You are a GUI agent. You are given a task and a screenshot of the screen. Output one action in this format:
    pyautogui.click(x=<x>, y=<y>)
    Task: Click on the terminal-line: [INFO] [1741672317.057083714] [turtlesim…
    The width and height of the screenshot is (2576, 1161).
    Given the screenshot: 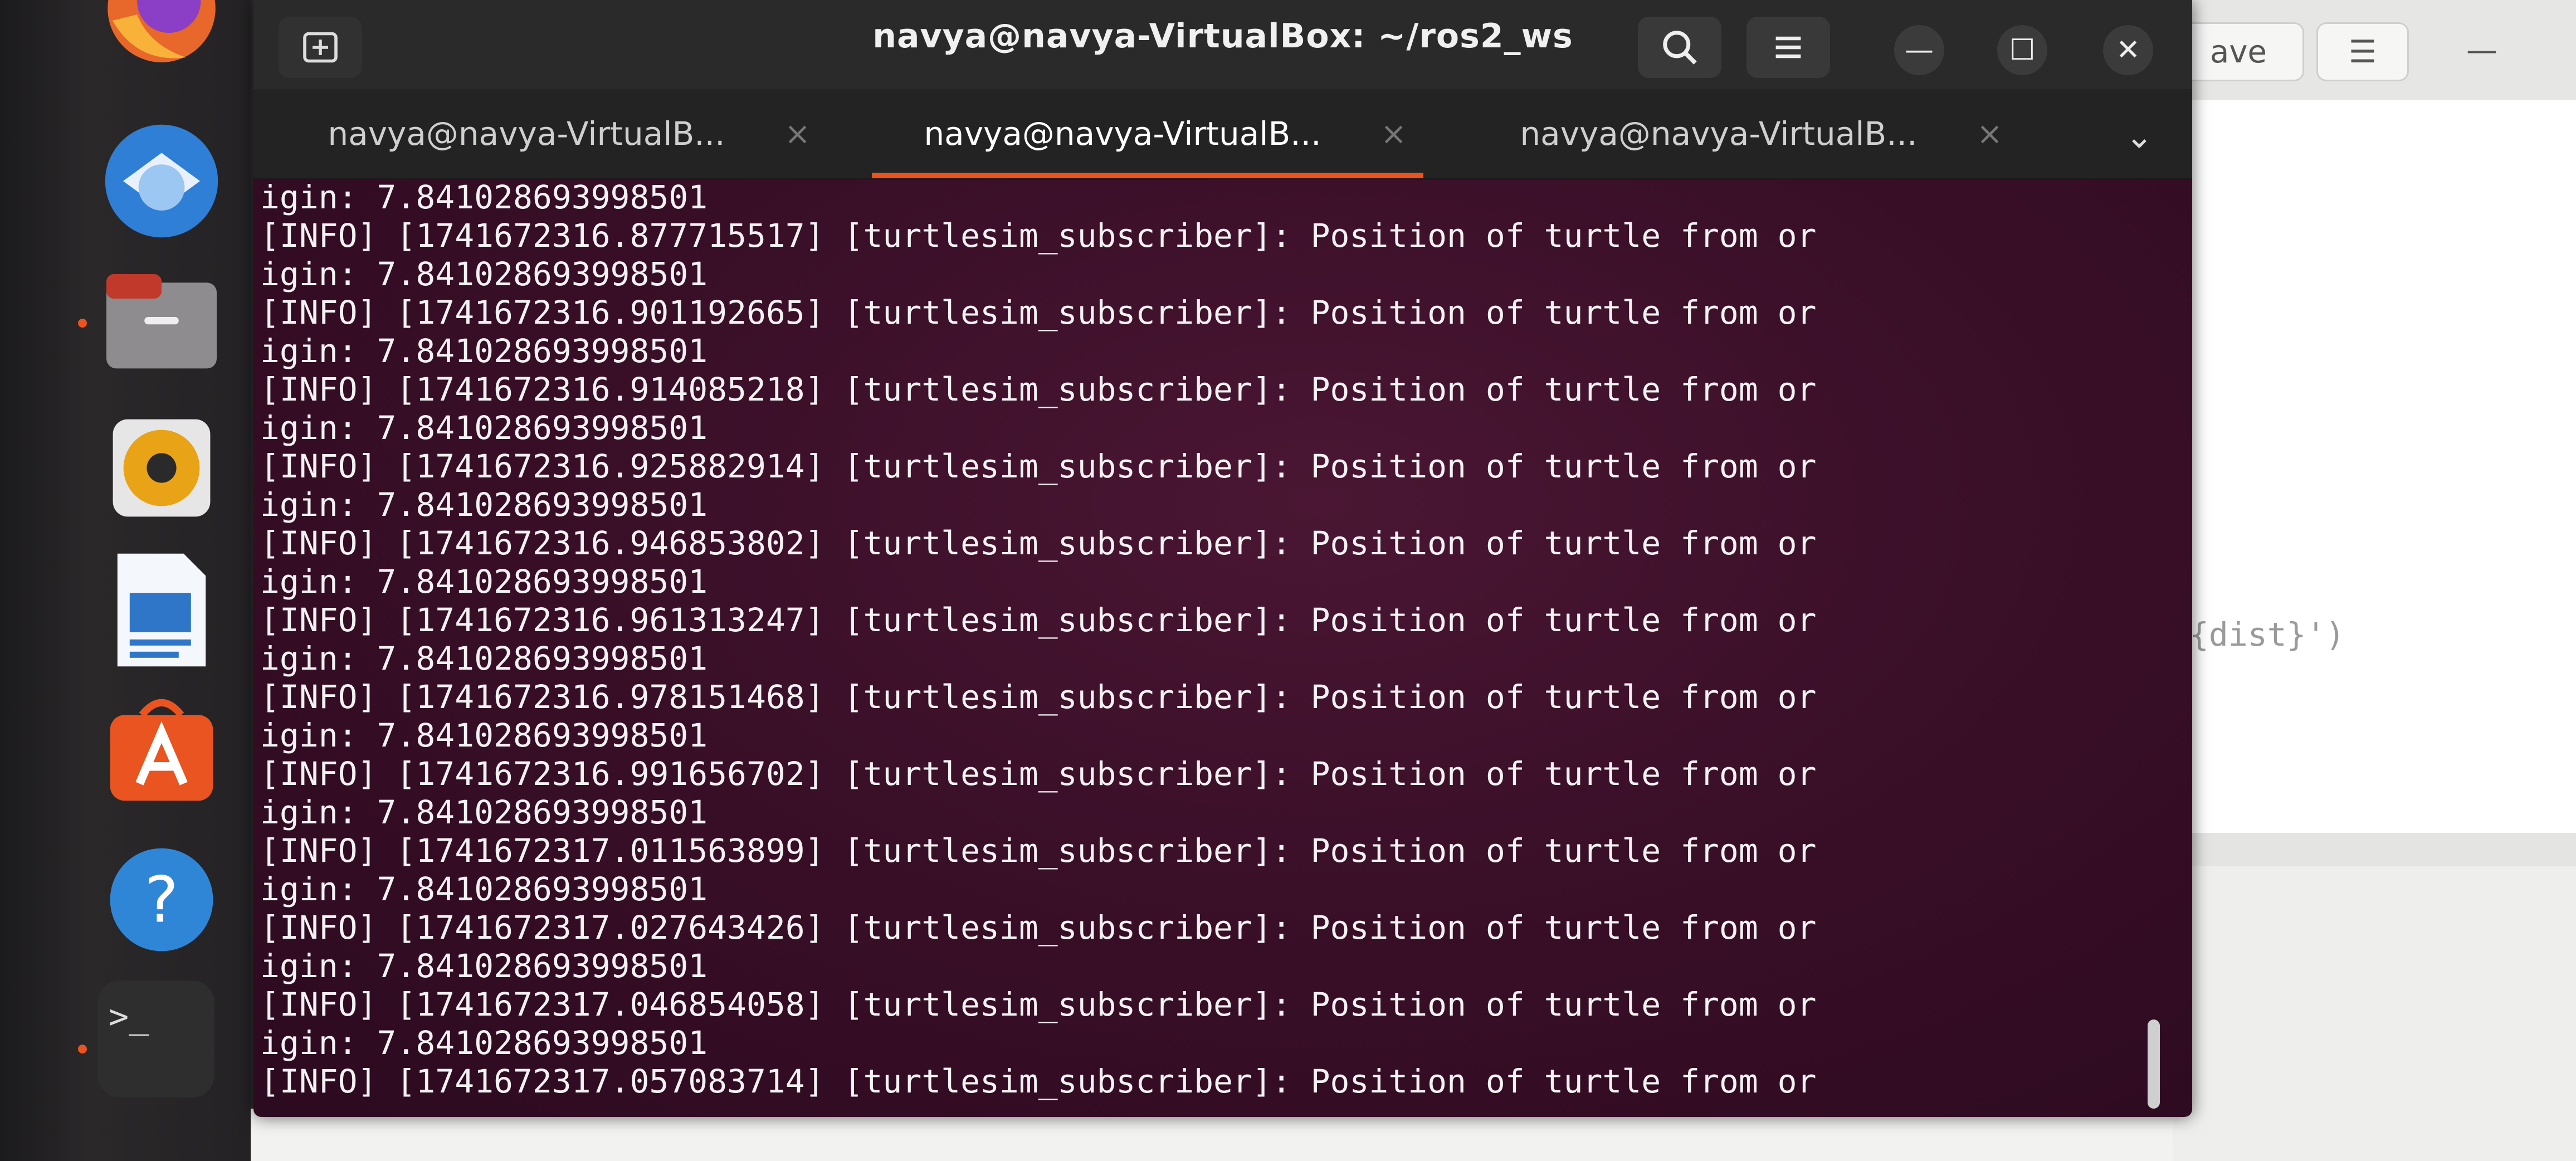 What is the action you would take?
    pyautogui.click(x=1038, y=1081)
    